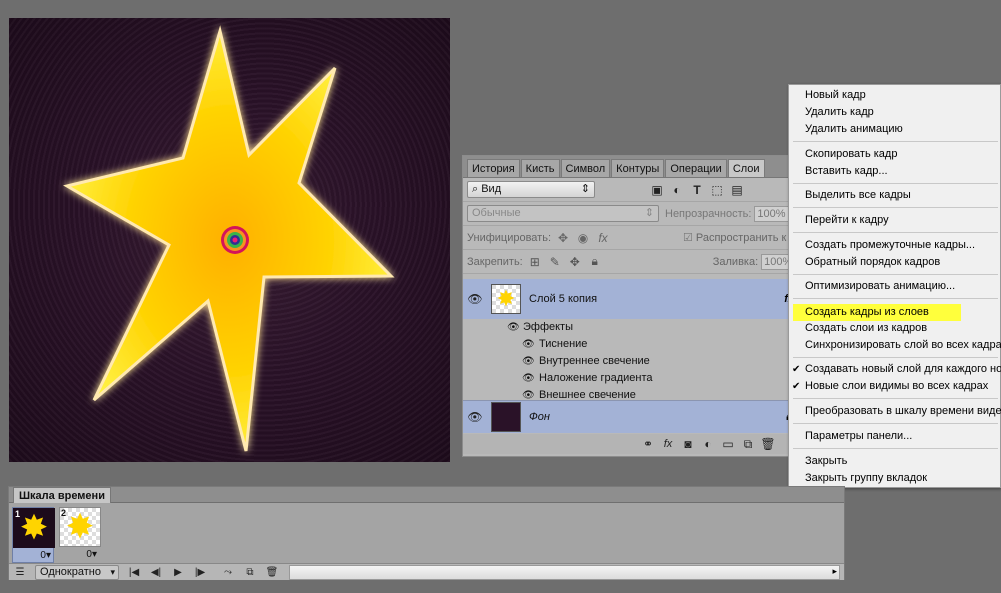  What do you see at coordinates (635, 327) in the screenshot?
I see `effects-header: 👁︎ Эффекты` at bounding box center [635, 327].